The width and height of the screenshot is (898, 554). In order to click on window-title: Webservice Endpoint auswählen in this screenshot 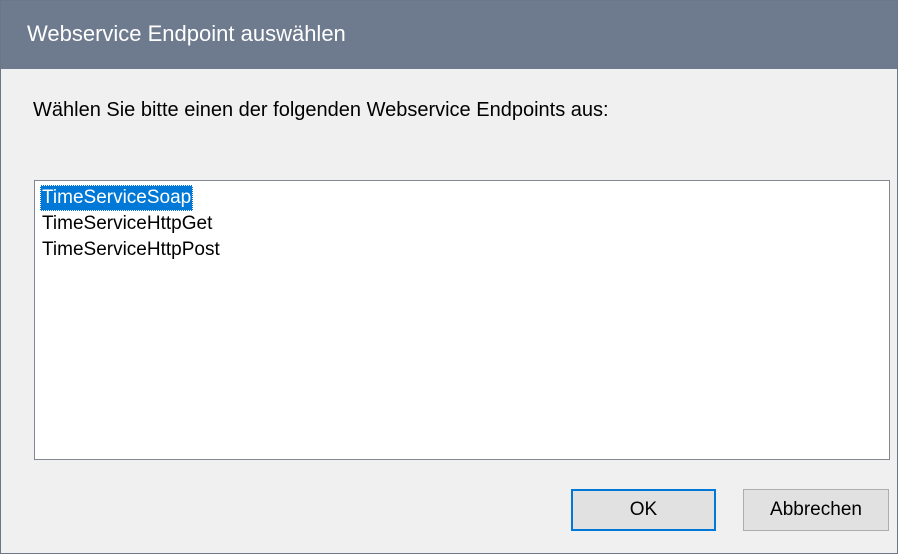, I will do `click(186, 33)`.